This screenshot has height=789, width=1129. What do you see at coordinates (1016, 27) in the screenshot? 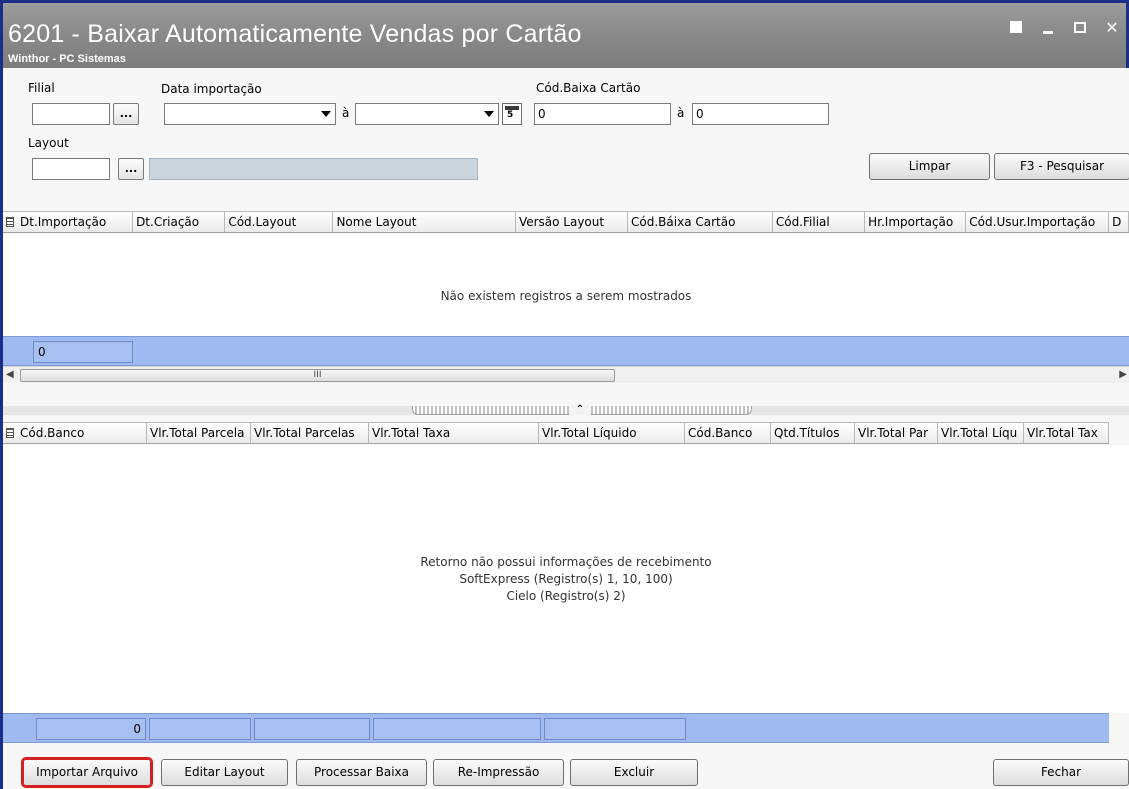
I see `restore-icon` at bounding box center [1016, 27].